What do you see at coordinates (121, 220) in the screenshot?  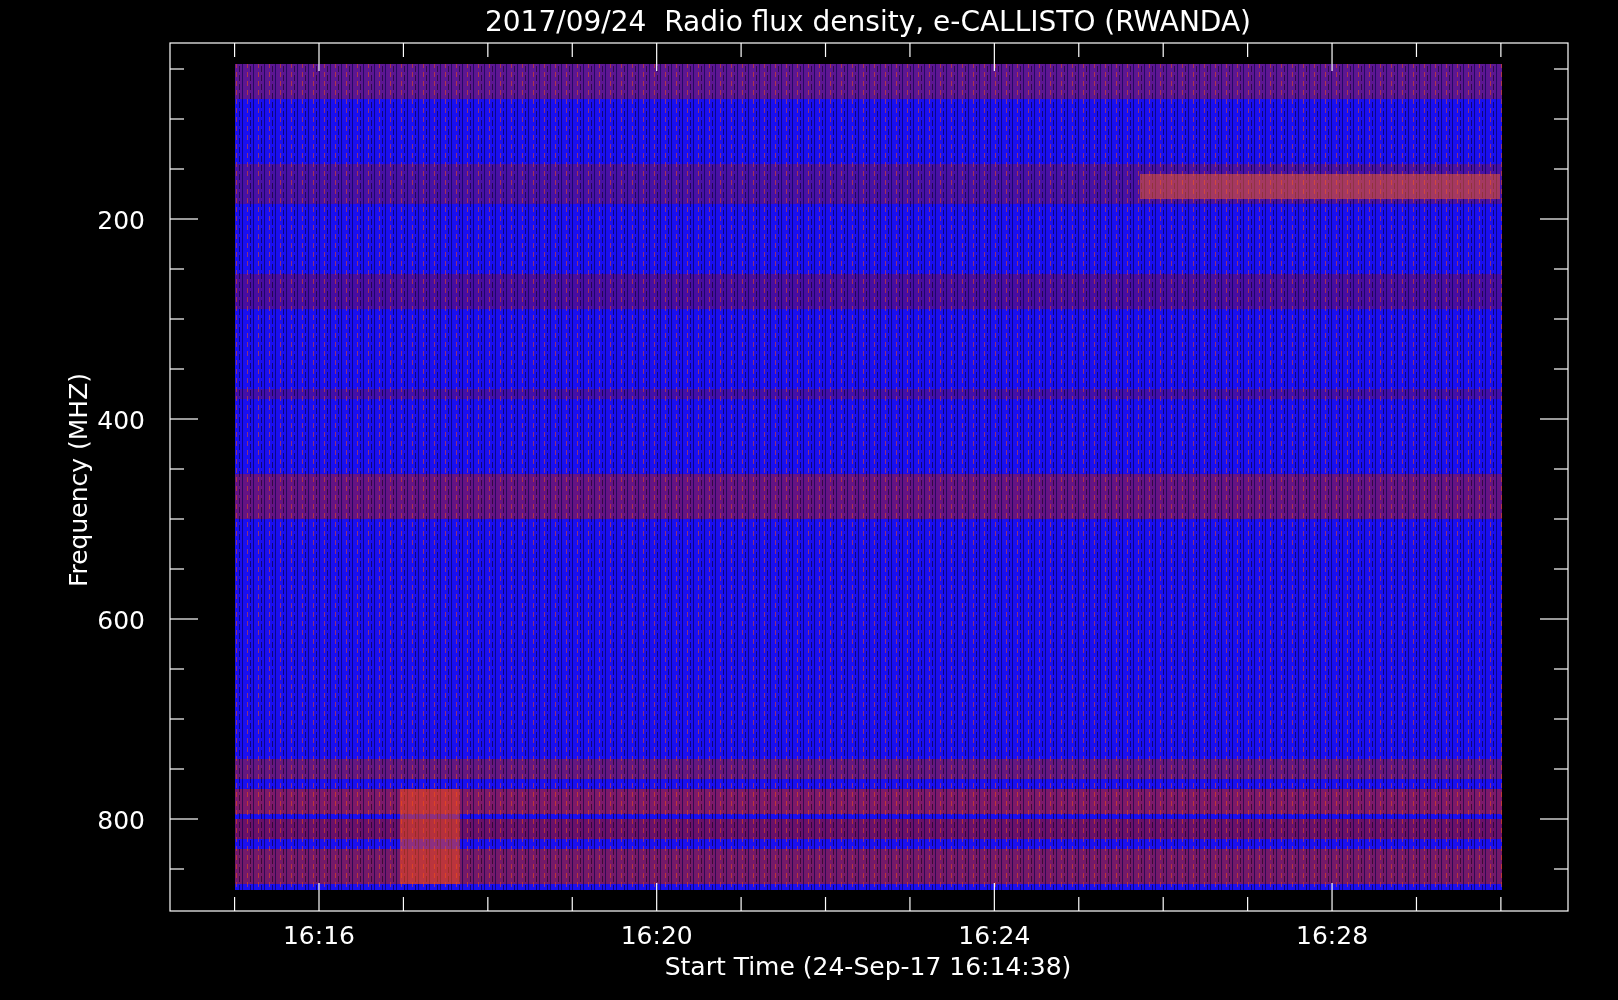 I see `y-tick-label: 200` at bounding box center [121, 220].